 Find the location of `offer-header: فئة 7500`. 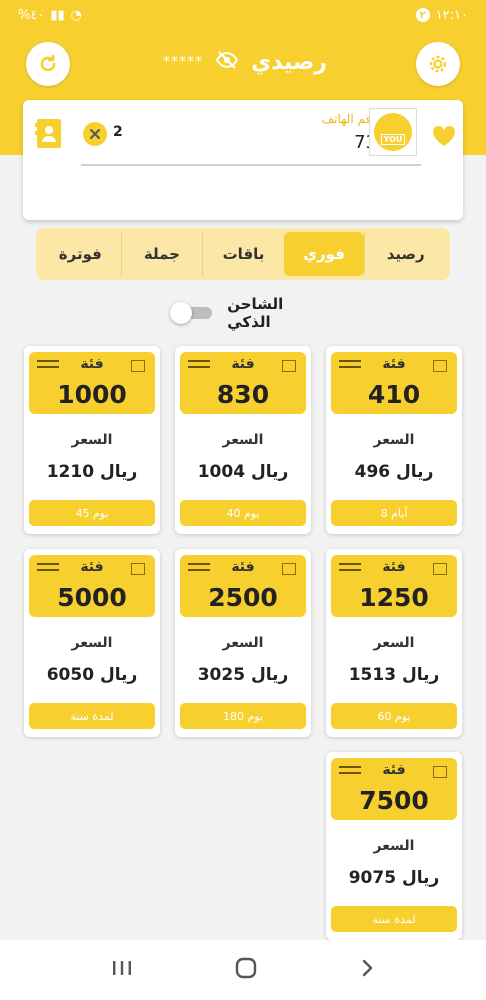

offer-header: فئة 7500 is located at coordinates (394, 789).